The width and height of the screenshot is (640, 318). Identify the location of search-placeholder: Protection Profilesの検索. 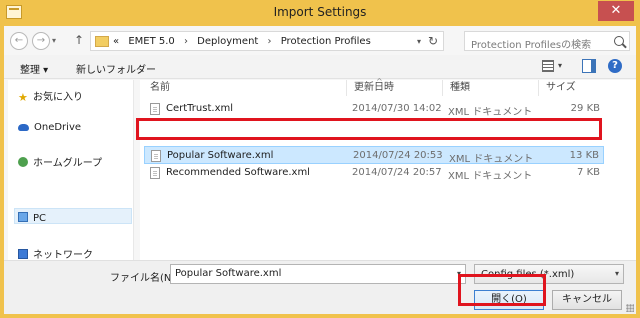
(531, 45).